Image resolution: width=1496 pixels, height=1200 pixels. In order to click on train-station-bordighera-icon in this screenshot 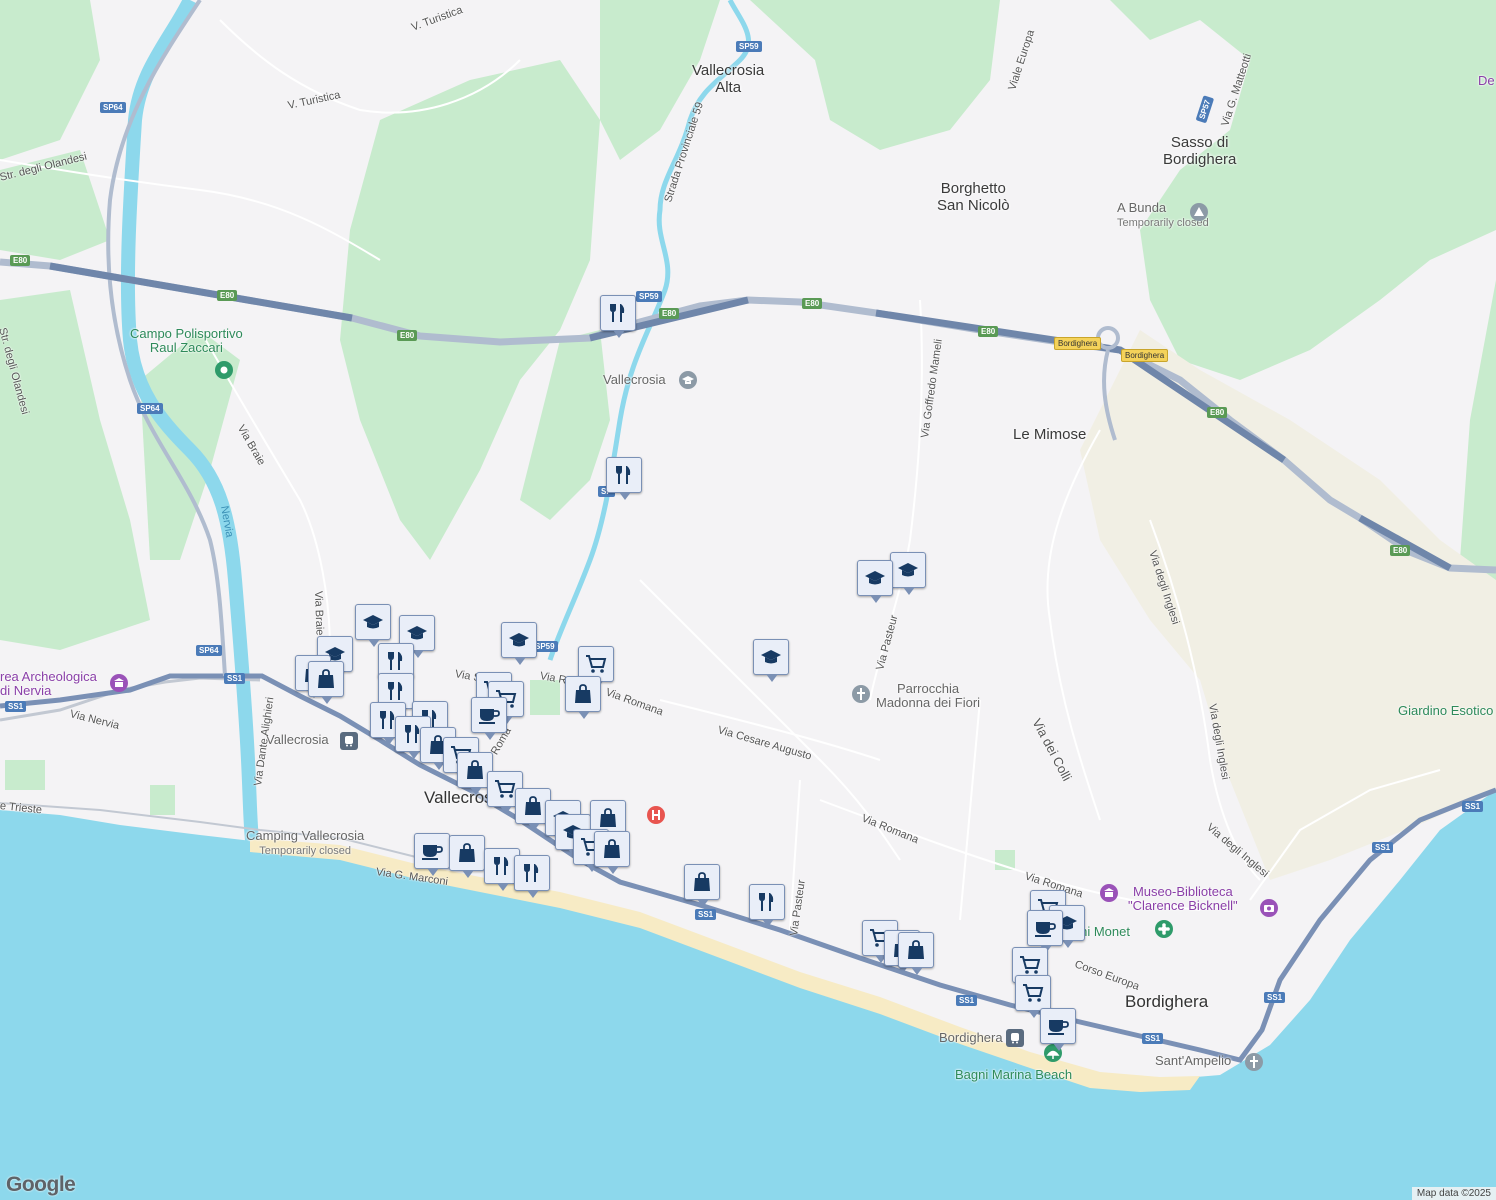, I will do `click(1015, 1038)`.